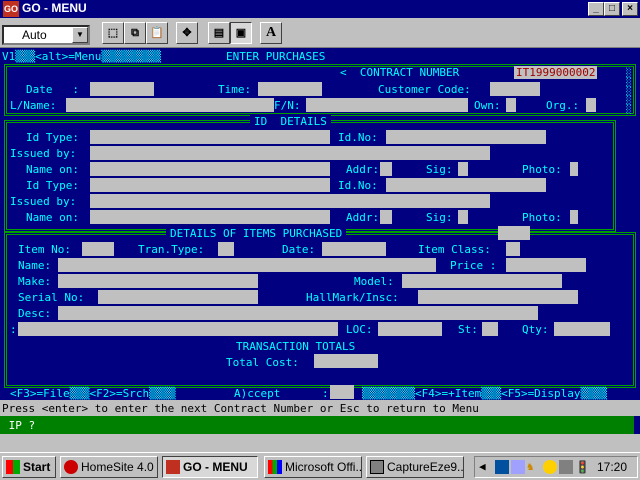 The height and width of the screenshot is (480, 640). What do you see at coordinates (226, 249) in the screenshot?
I see `tran-type-field` at bounding box center [226, 249].